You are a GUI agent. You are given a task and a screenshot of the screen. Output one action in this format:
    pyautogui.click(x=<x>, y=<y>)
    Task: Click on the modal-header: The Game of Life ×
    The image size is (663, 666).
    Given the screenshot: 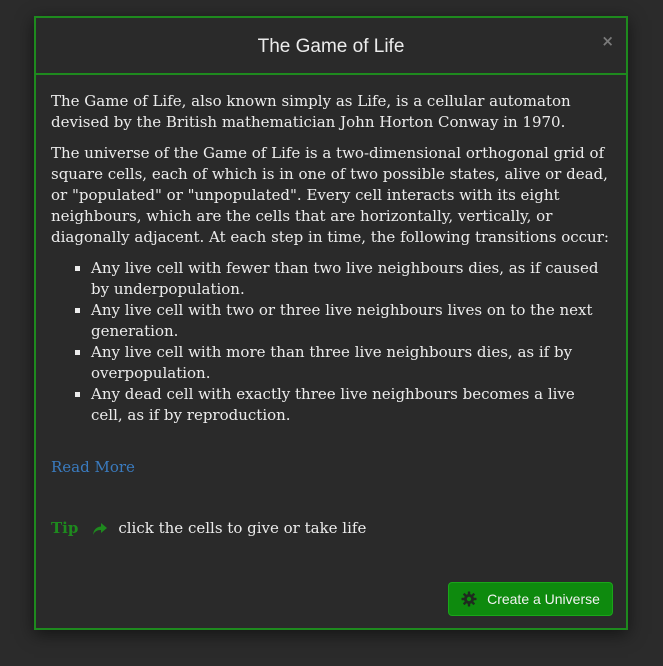 What is the action you would take?
    pyautogui.click(x=331, y=46)
    